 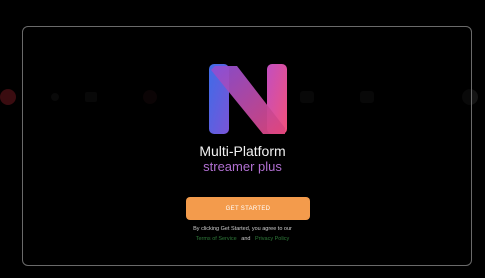 I want to click on app-subtitle: streamer plus, so click(x=242, y=166).